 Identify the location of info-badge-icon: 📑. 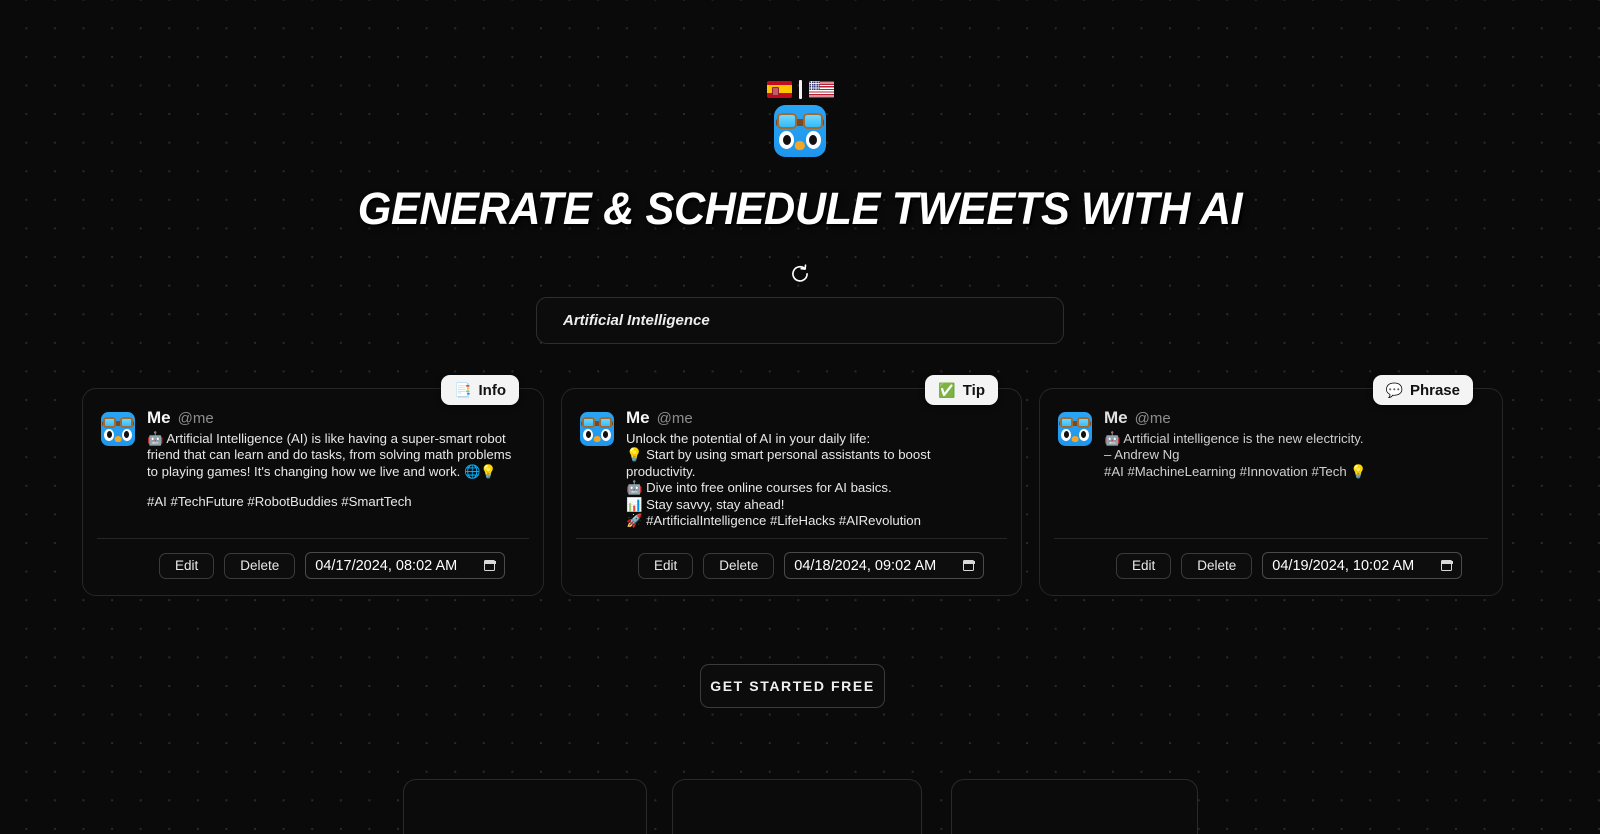
(463, 390).